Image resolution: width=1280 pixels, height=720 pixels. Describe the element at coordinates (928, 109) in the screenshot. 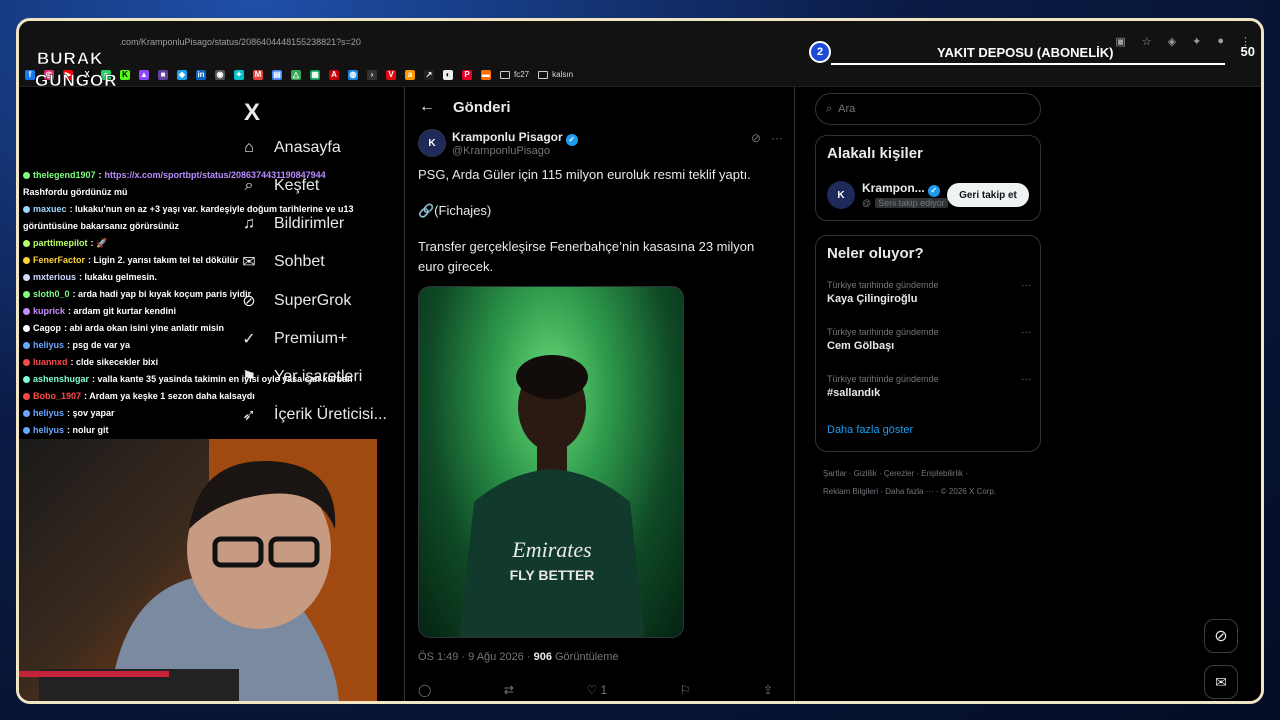

I see `search-input: ⌕ Ara` at that location.